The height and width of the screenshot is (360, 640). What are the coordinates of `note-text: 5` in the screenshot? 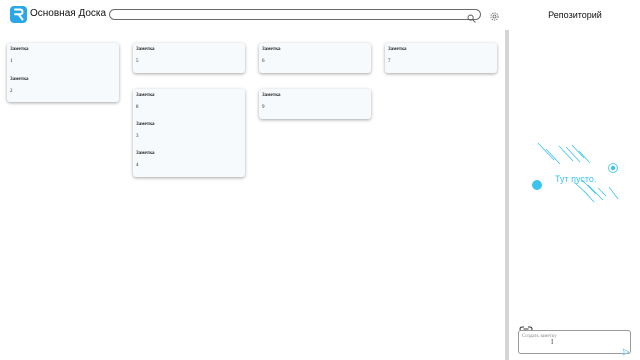 It's located at (137, 61).